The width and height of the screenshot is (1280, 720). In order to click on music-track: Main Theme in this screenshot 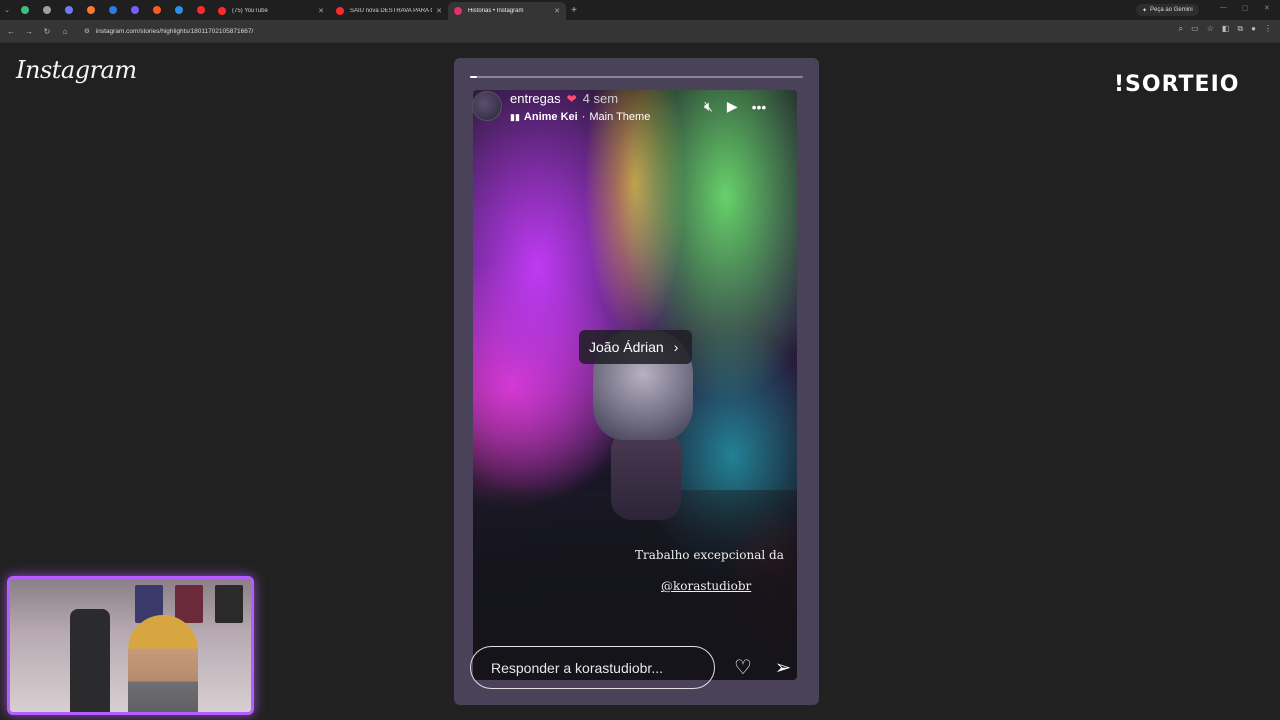, I will do `click(620, 117)`.